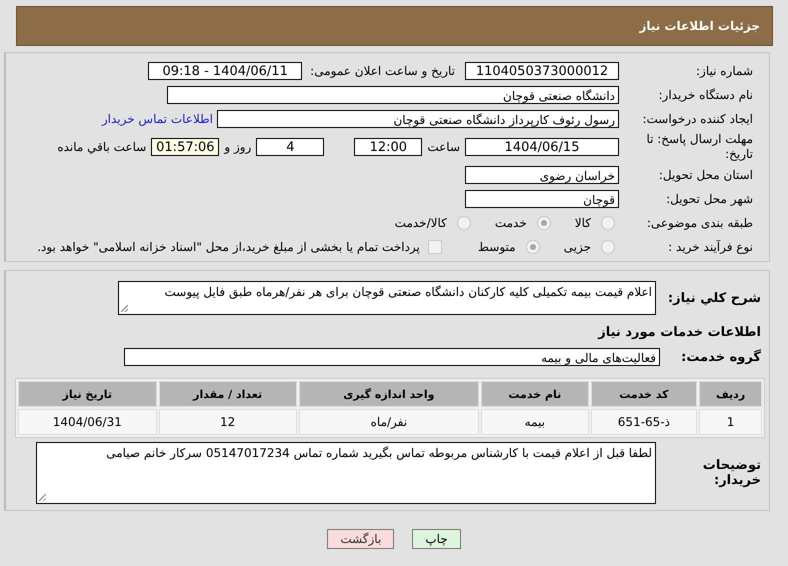 The width and height of the screenshot is (788, 566). What do you see at coordinates (408, 292) in the screenshot?
I see `description-text: اعلام قیمت بیمه تکمیلی کلیه کارکنان دانشگاه صنعتی قوچان برای هر نفر/هرماه طبق فایل پیوست` at bounding box center [408, 292].